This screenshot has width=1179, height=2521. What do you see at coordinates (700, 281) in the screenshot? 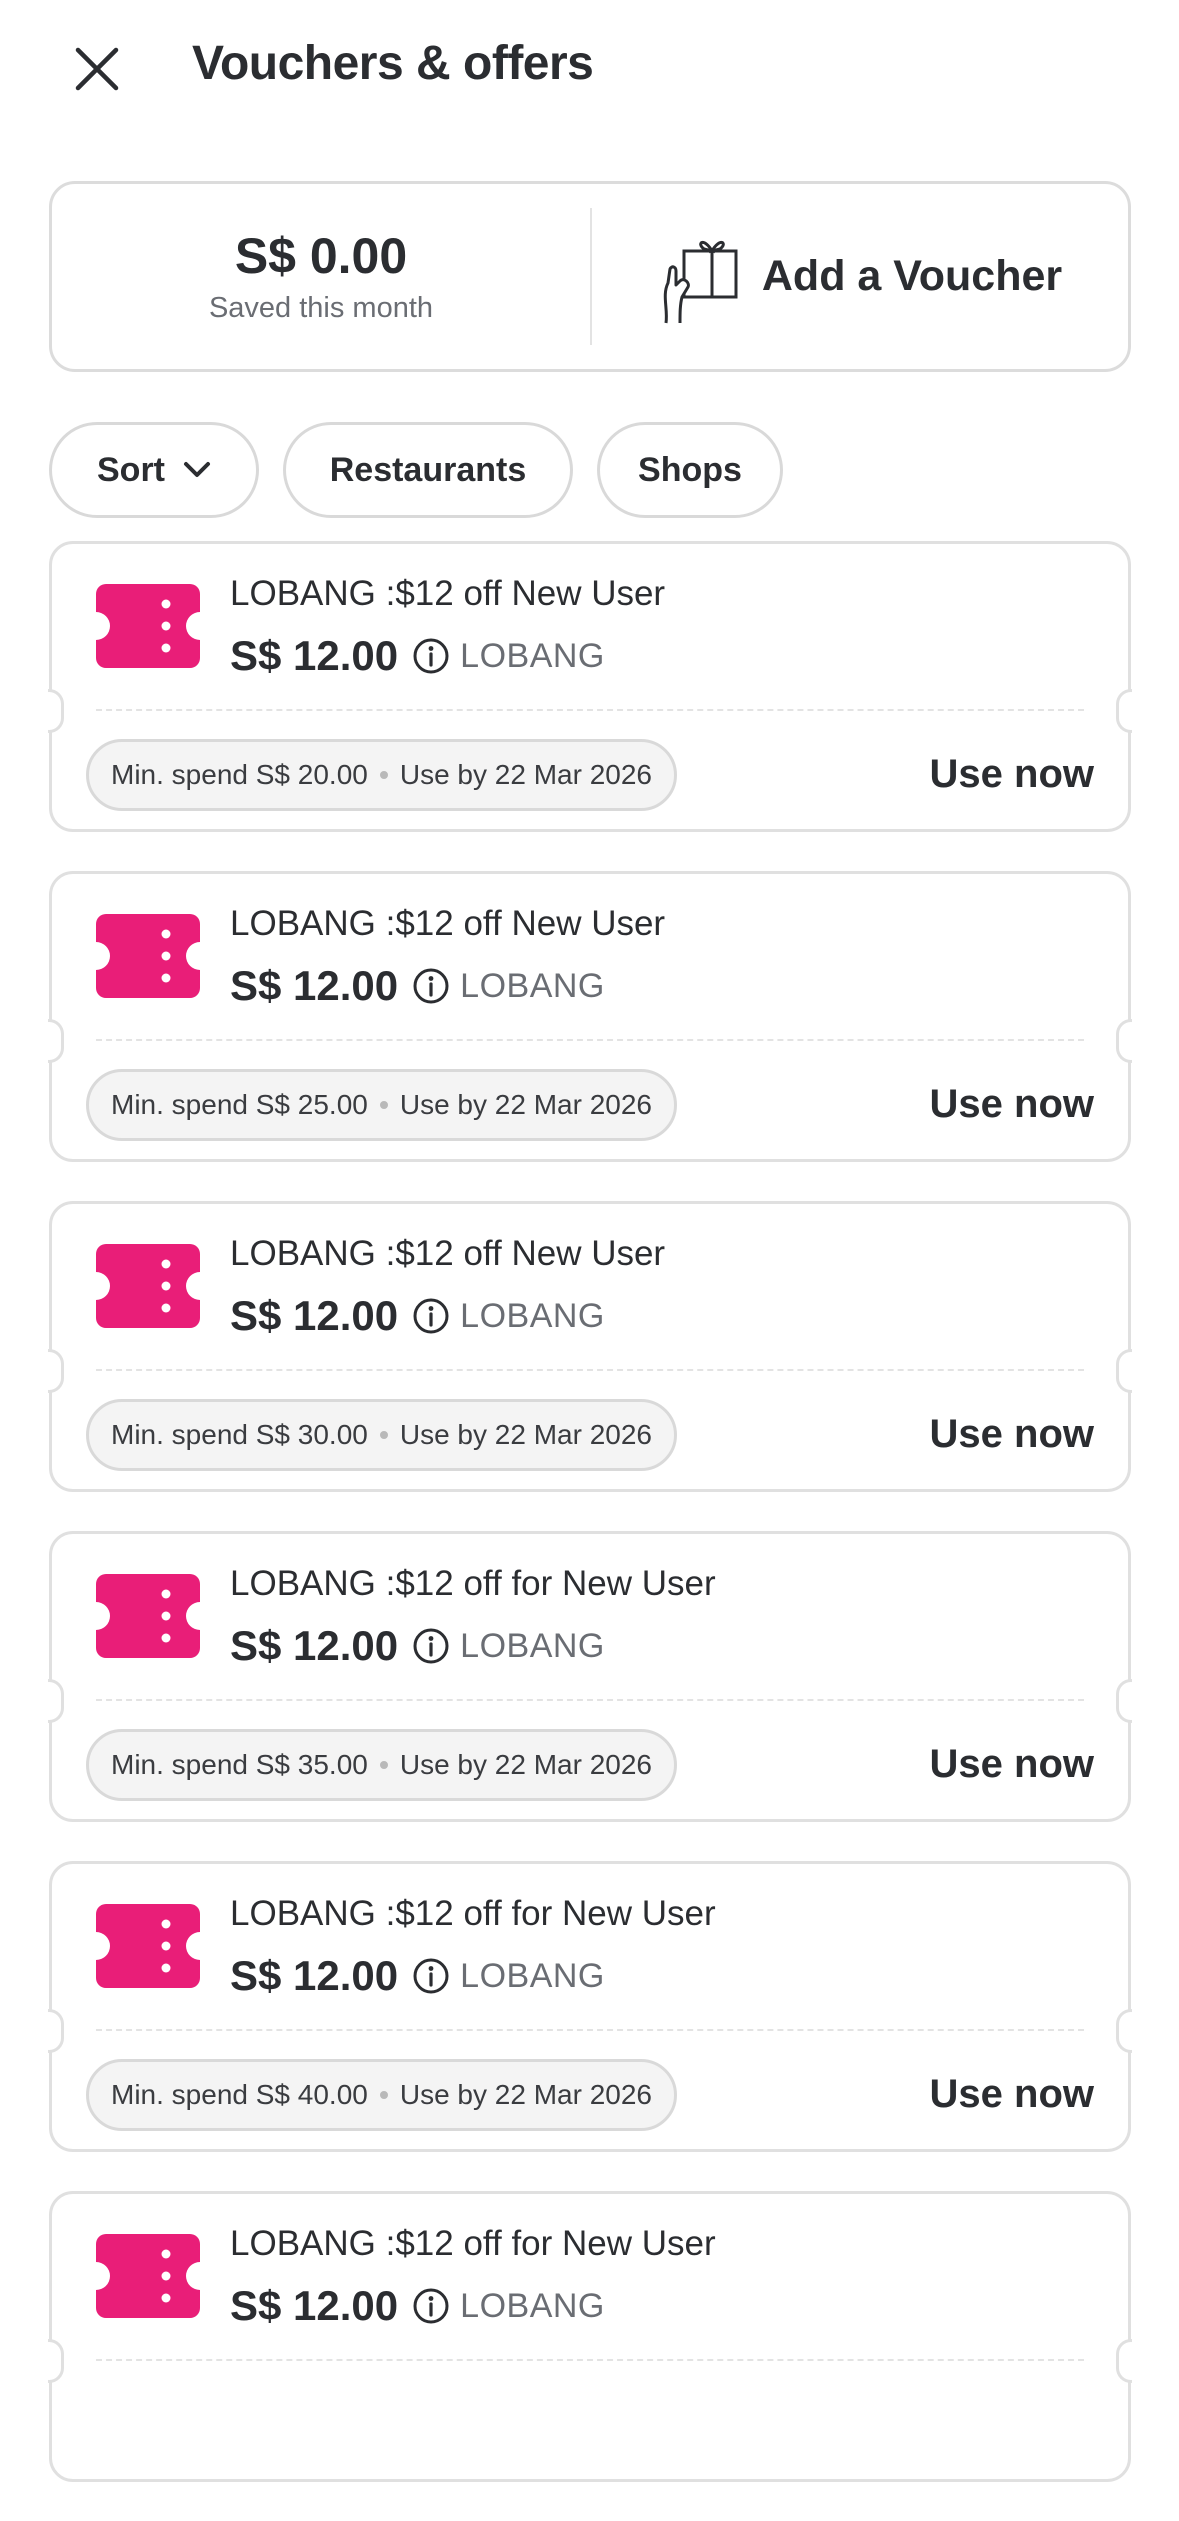
I see `gift-hand-icon` at bounding box center [700, 281].